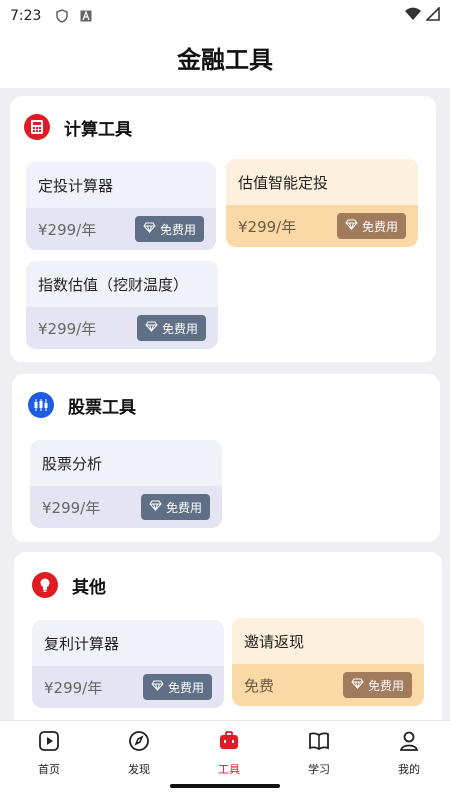 The width and height of the screenshot is (450, 800). Describe the element at coordinates (322, 182) in the screenshot. I see `card-title: 估值智能定投` at that location.